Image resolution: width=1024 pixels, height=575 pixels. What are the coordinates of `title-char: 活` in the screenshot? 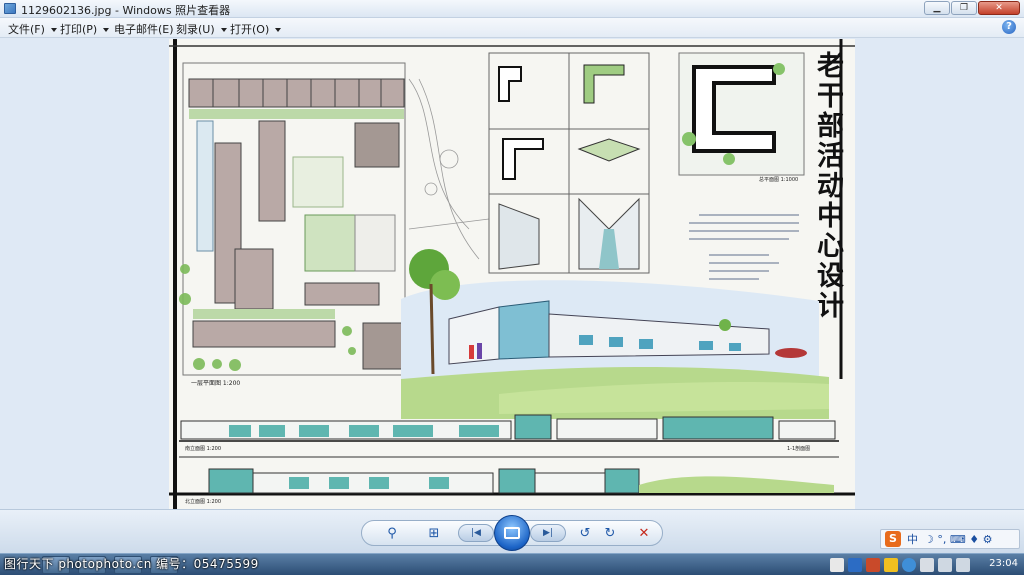 It's located at (830, 156).